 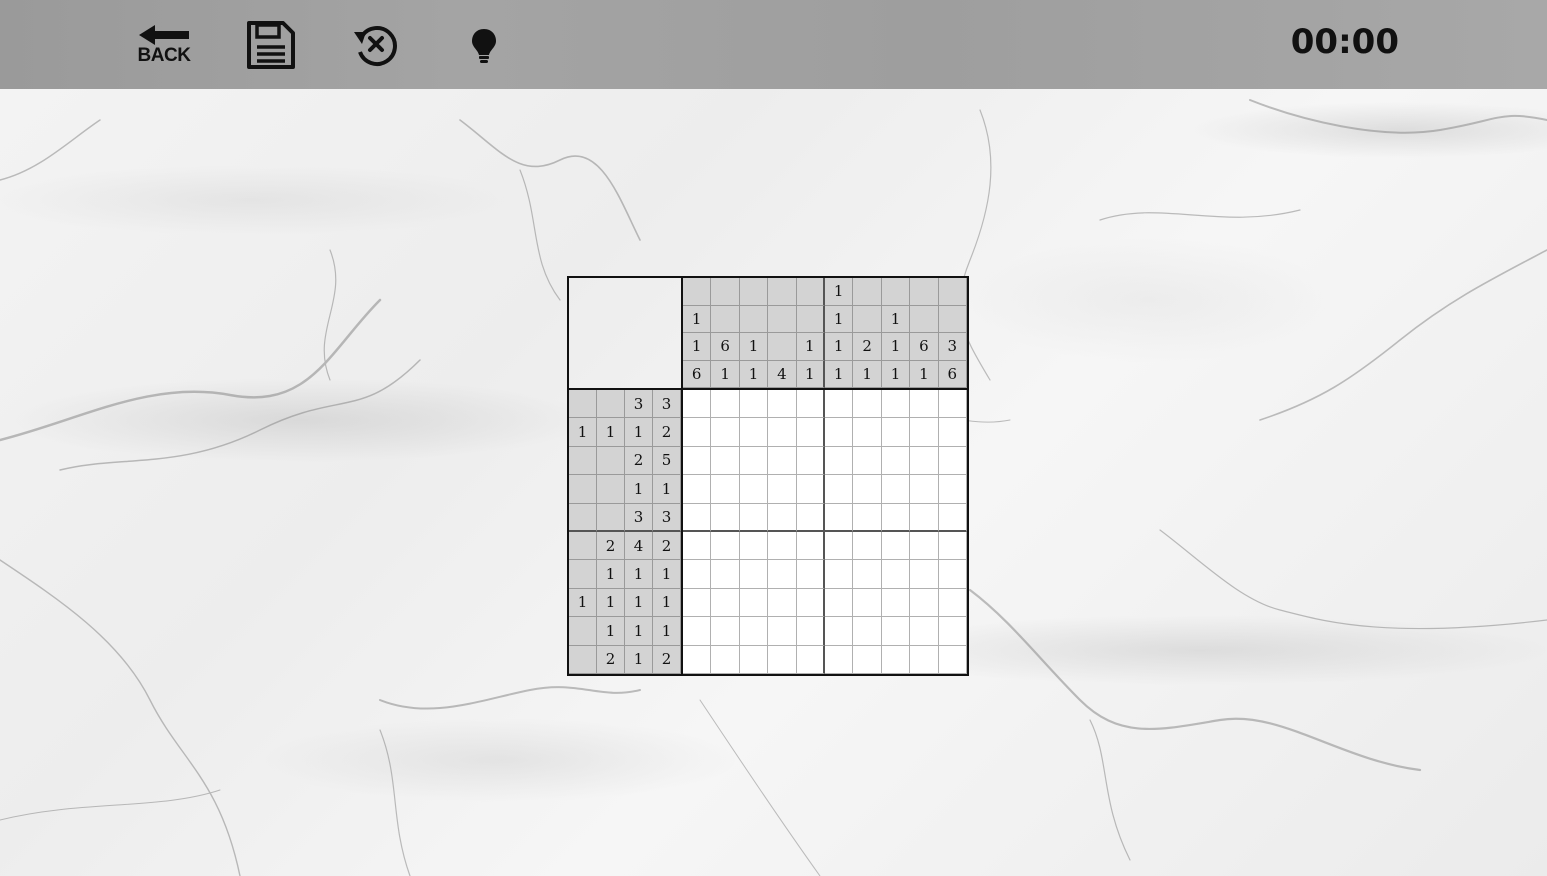 What do you see at coordinates (376, 45) in the screenshot?
I see `reset-button` at bounding box center [376, 45].